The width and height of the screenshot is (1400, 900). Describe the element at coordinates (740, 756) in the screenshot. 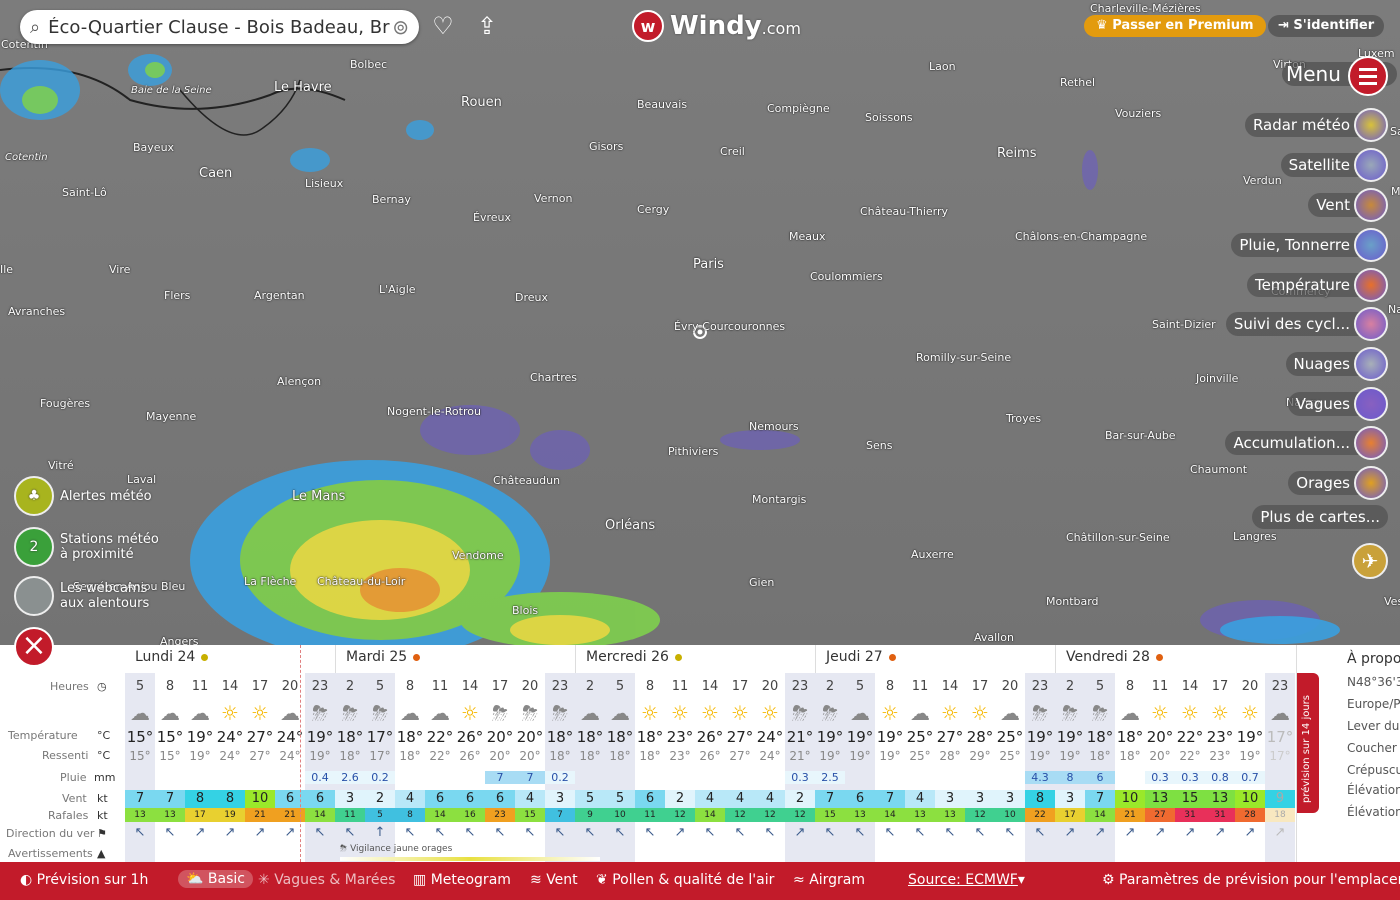

I see `feels-like-cell: 27°` at that location.